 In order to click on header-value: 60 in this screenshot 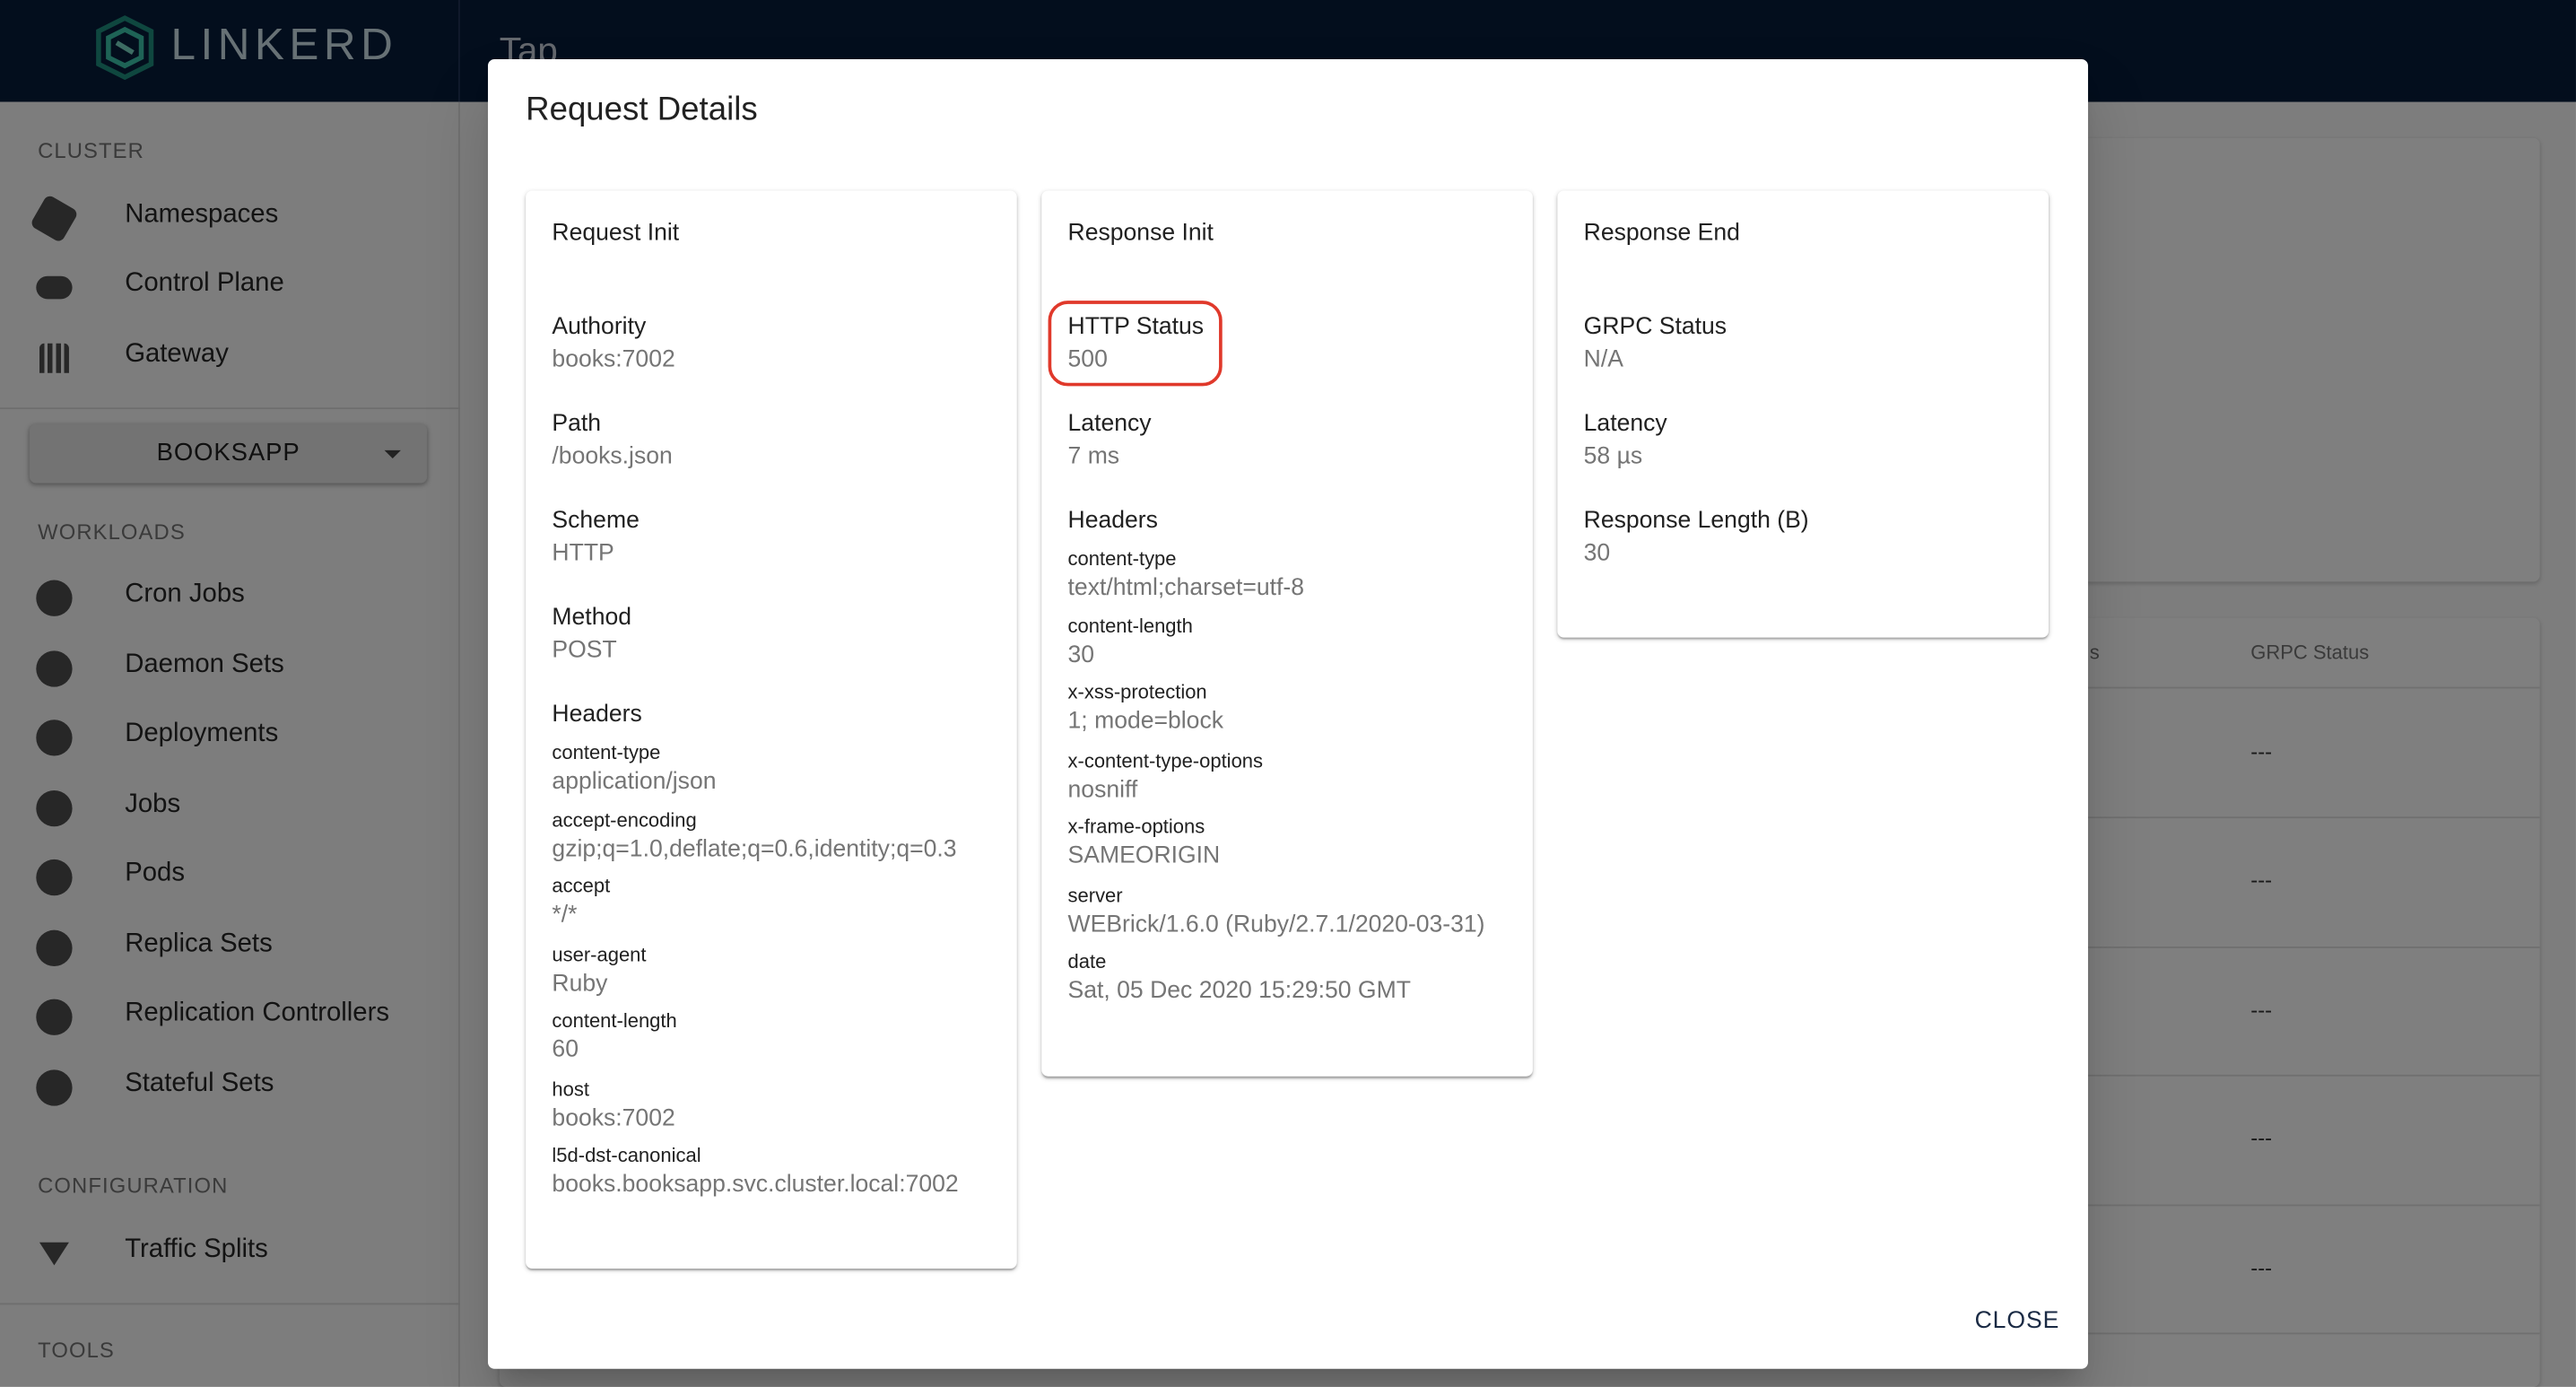, I will do `click(565, 1050)`.